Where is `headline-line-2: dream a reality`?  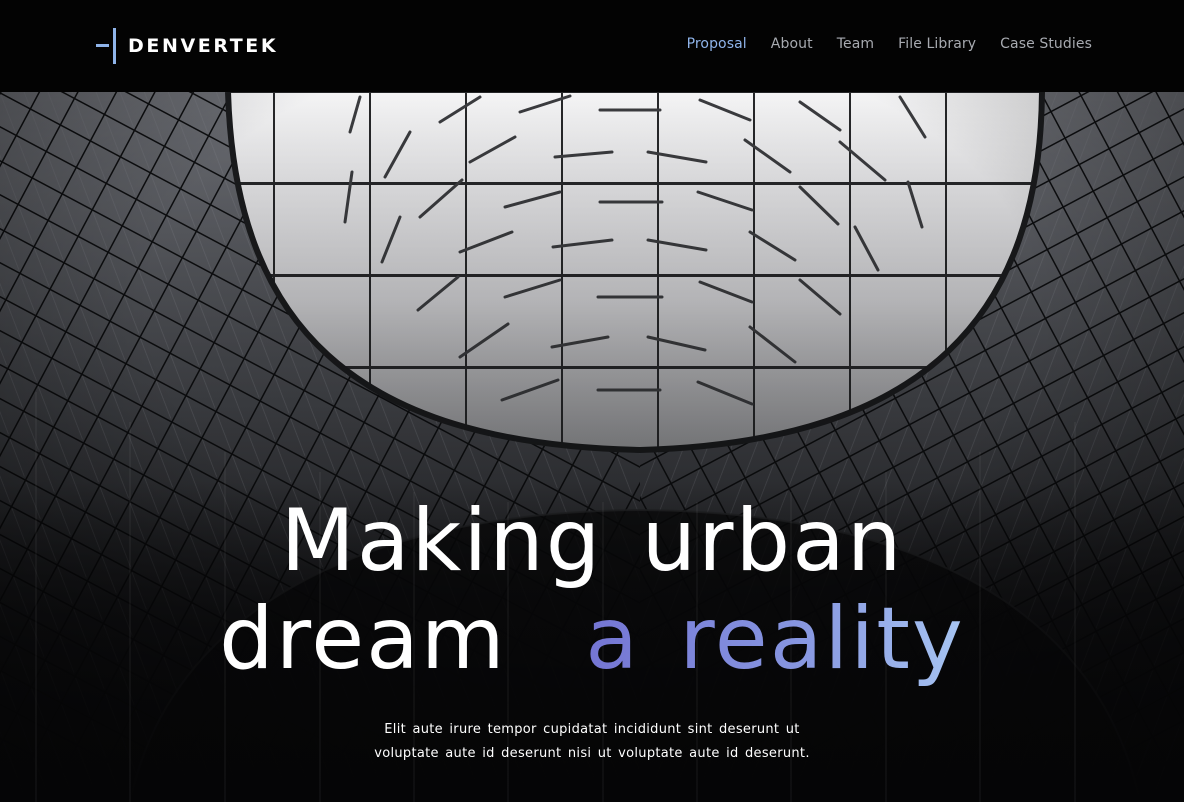
headline-line-2: dream a reality is located at coordinates (592, 639).